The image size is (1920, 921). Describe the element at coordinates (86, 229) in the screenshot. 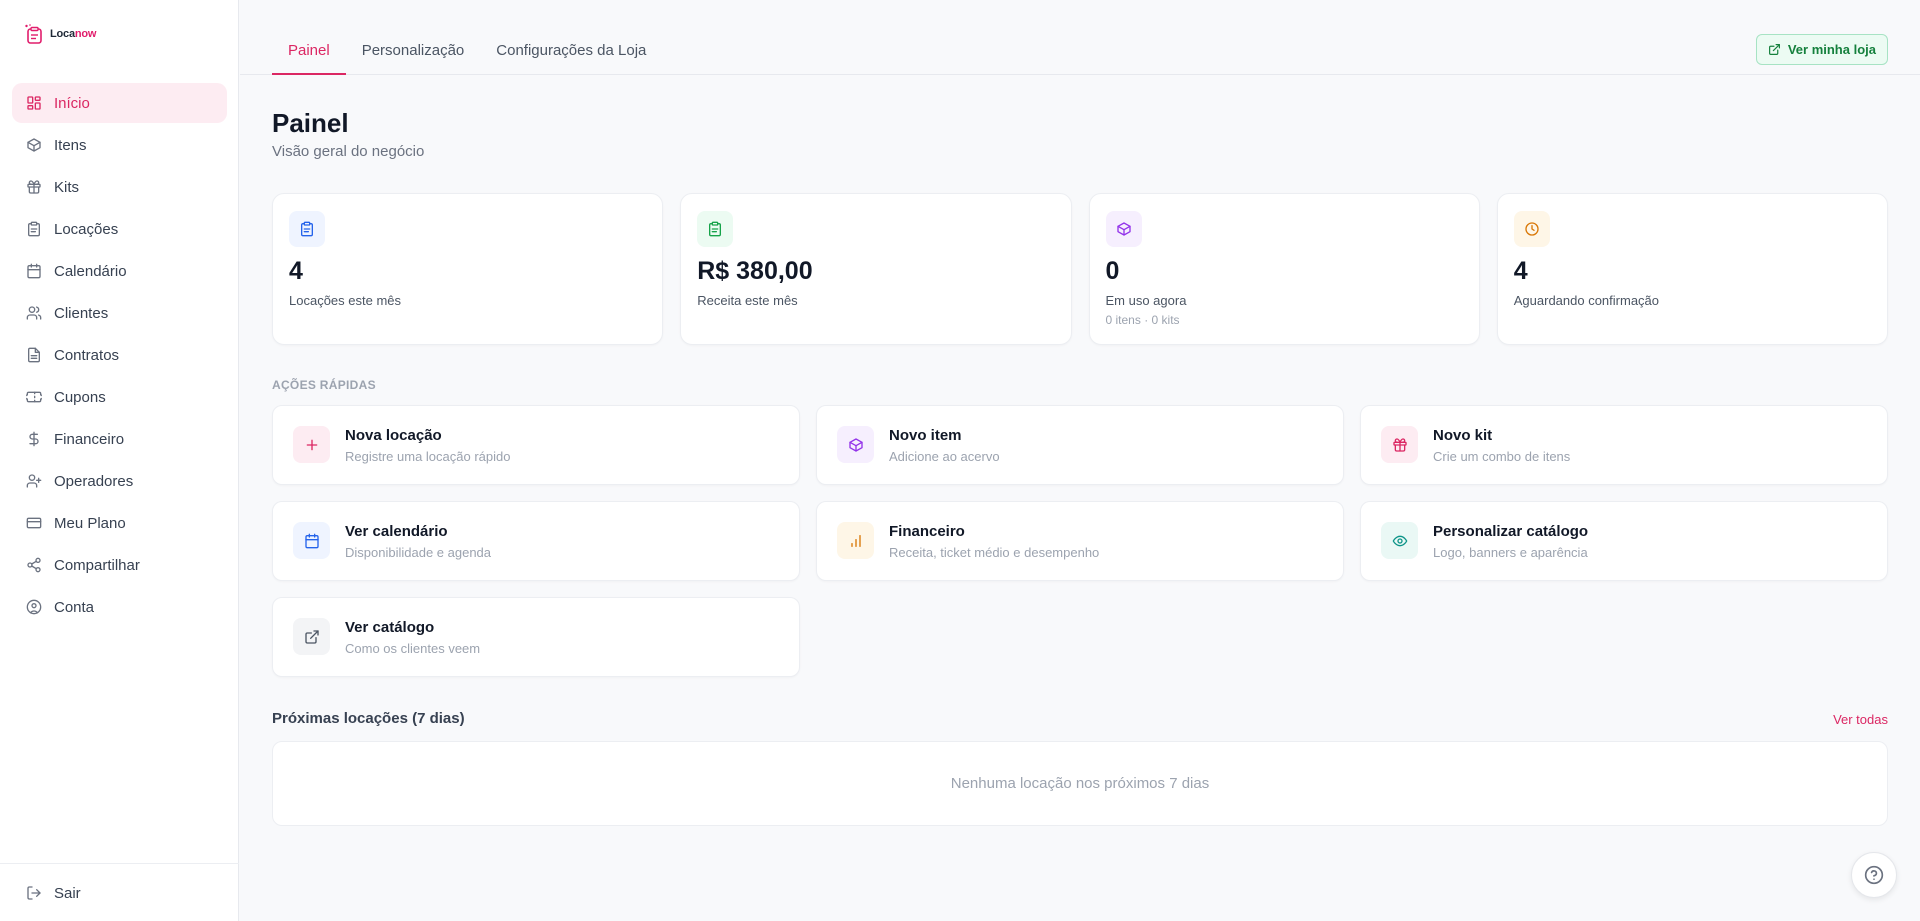

I see `sidebar-item-label: Locações` at that location.